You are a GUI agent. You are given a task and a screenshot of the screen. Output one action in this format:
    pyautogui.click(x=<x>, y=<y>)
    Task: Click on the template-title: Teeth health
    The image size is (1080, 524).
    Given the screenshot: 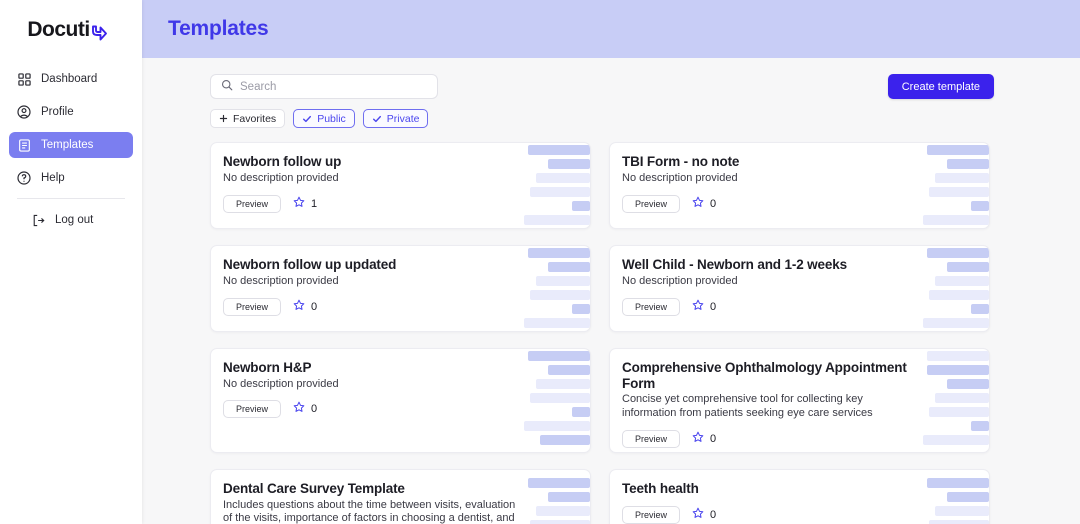 What is the action you would take?
    pyautogui.click(x=660, y=488)
    